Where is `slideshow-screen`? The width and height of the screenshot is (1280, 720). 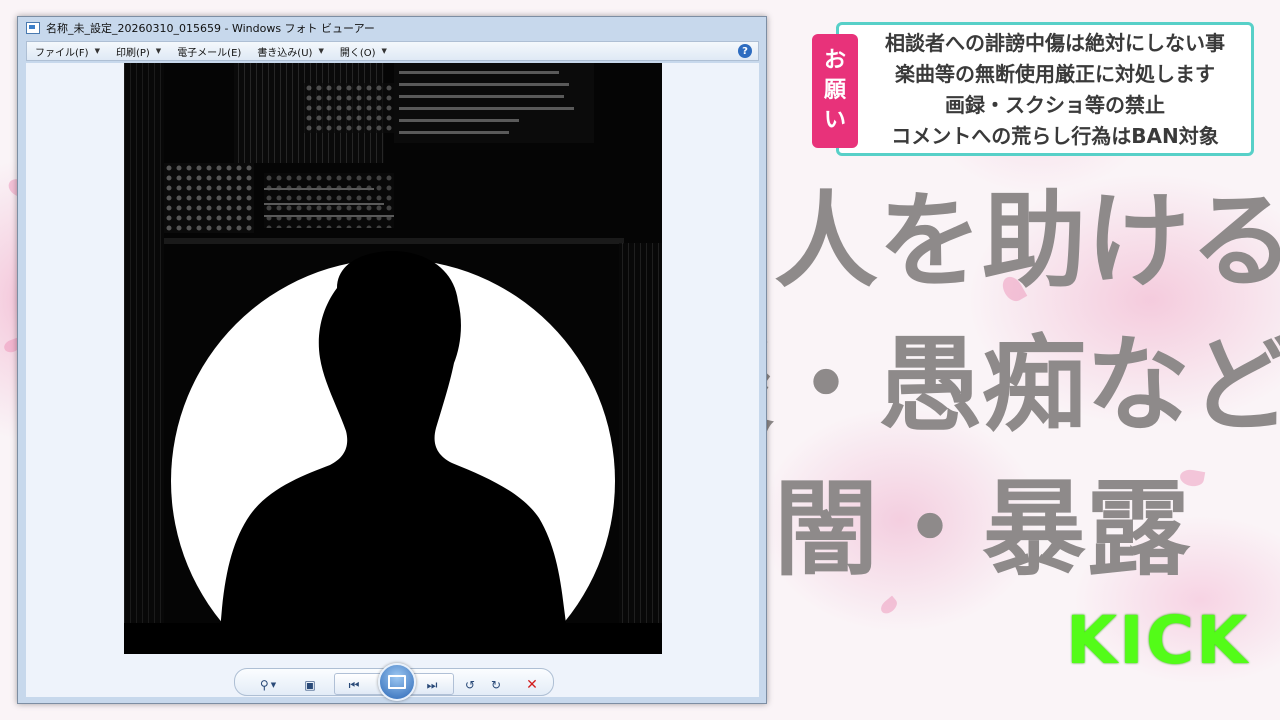 slideshow-screen is located at coordinates (397, 682).